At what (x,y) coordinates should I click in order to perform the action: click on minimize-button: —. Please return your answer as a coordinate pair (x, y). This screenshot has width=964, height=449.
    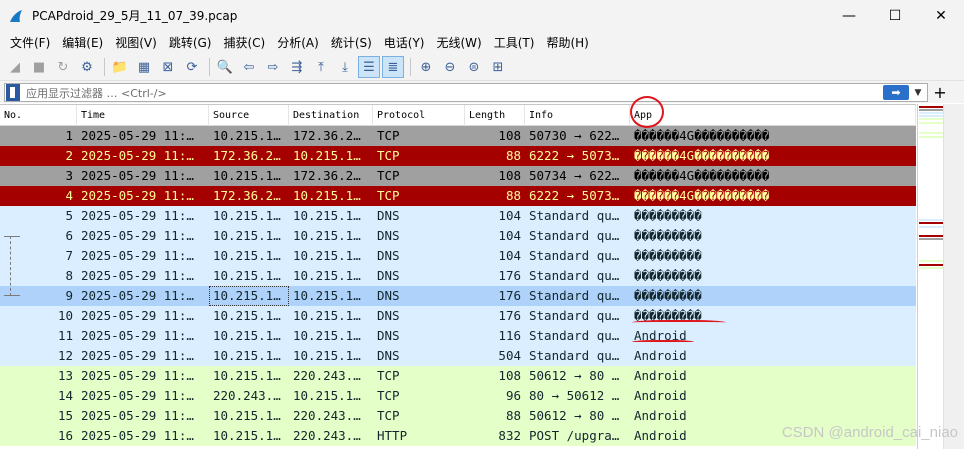
    Looking at the image, I should click on (849, 15).